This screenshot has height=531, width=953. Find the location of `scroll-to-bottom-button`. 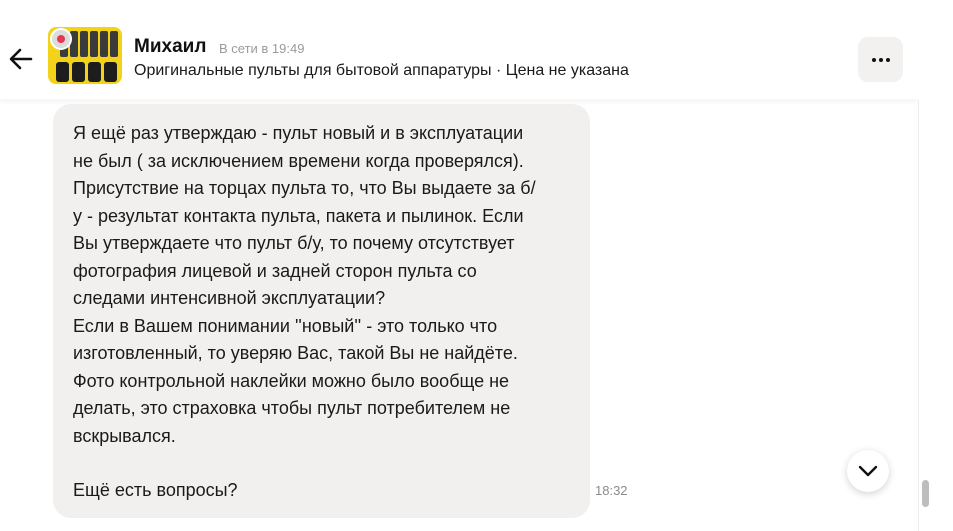

scroll-to-bottom-button is located at coordinates (868, 471).